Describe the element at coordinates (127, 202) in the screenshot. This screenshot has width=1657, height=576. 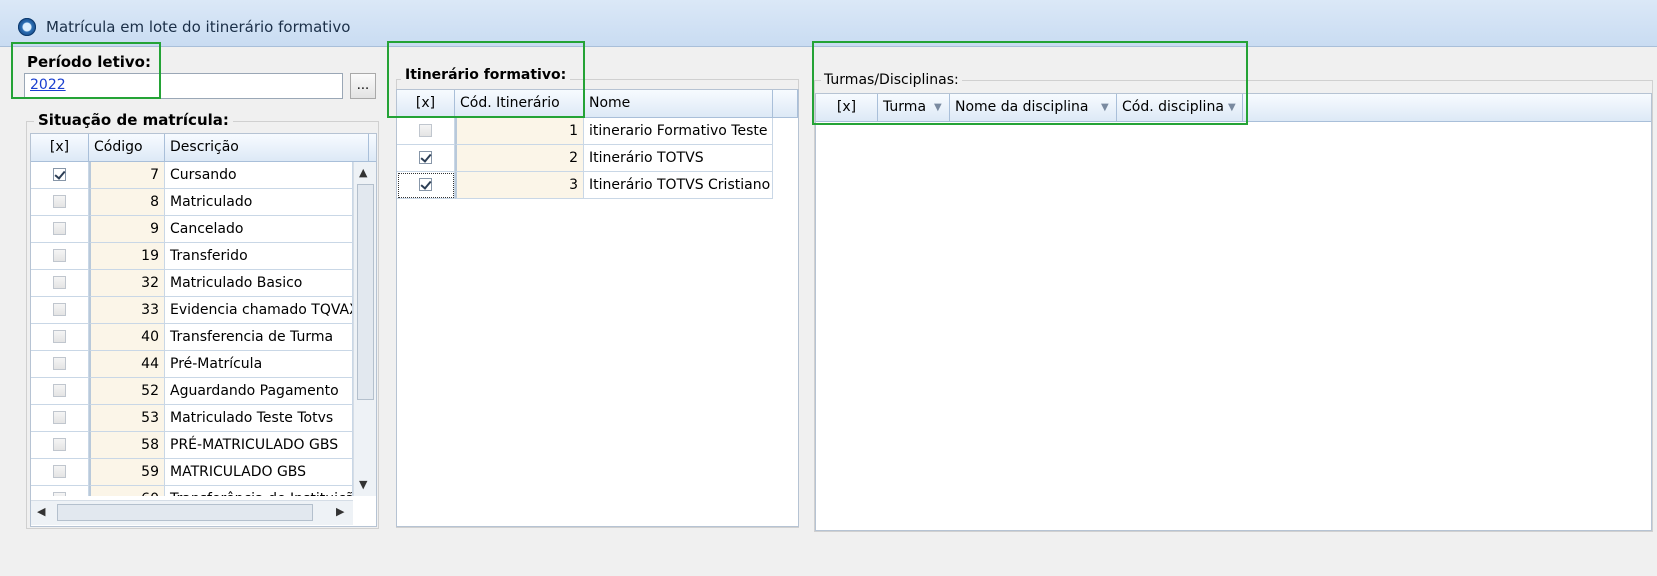
I see `codigo-cell: 8` at that location.